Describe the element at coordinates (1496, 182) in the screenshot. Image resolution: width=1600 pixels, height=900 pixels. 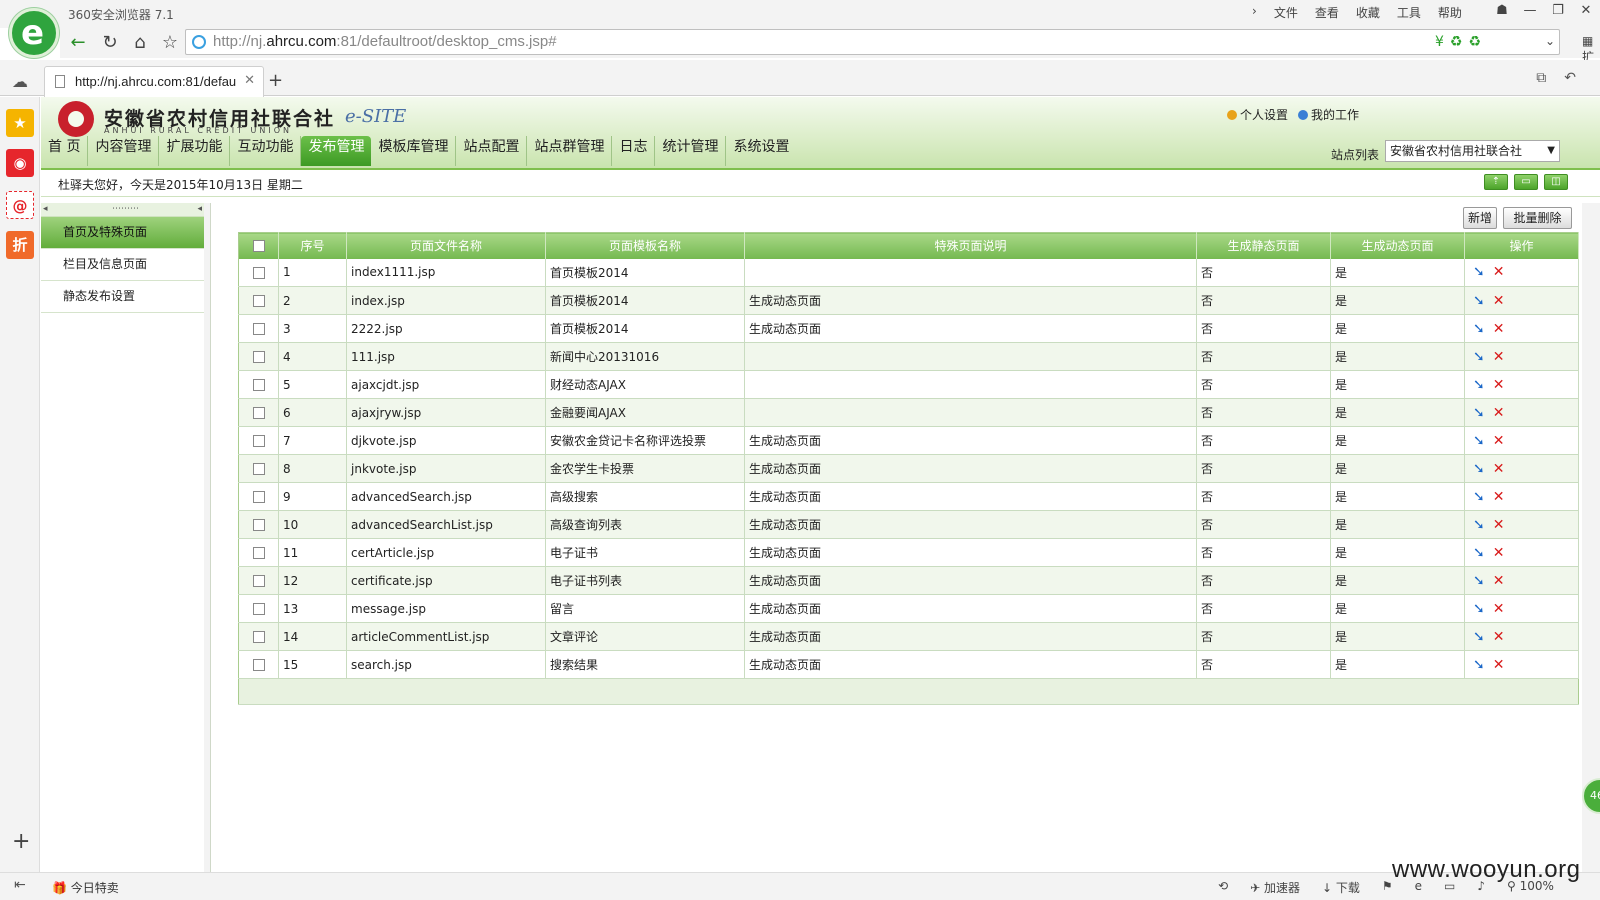
I see `collapse-up-icon: ⇡` at that location.